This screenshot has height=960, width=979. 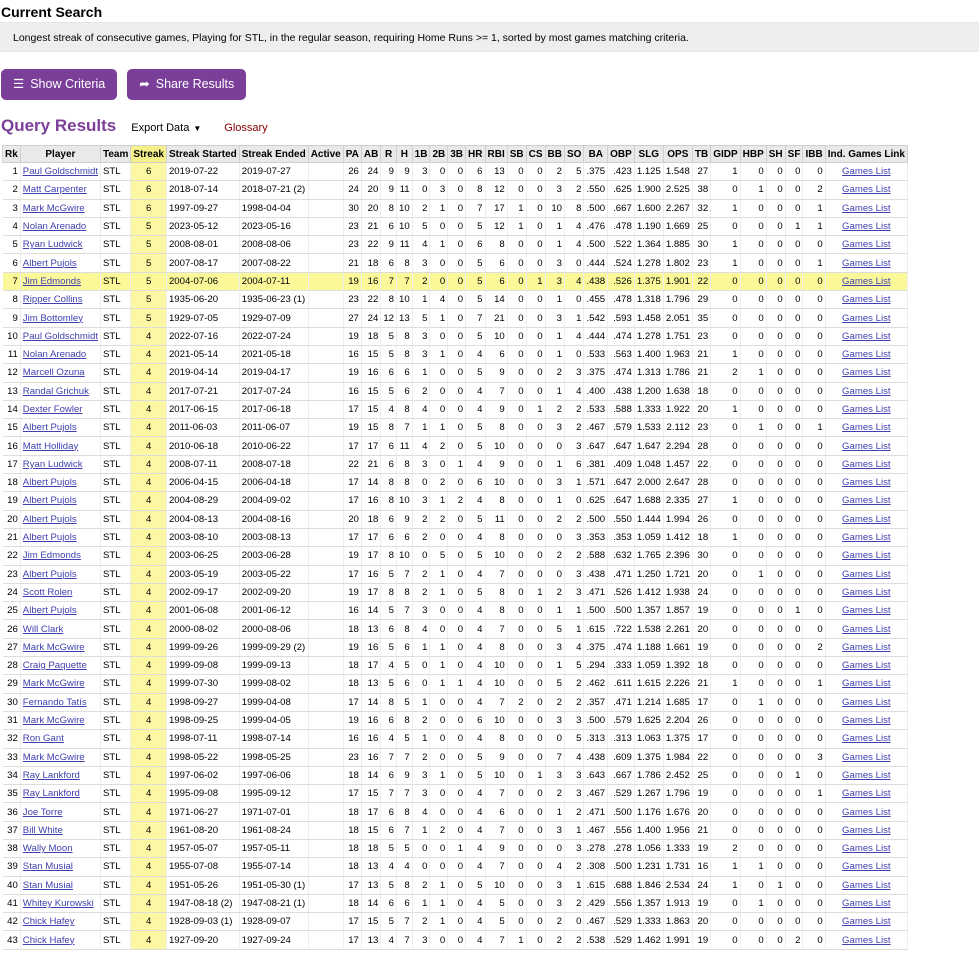 I want to click on player-link: Paul Goldschmidt, so click(x=60, y=336).